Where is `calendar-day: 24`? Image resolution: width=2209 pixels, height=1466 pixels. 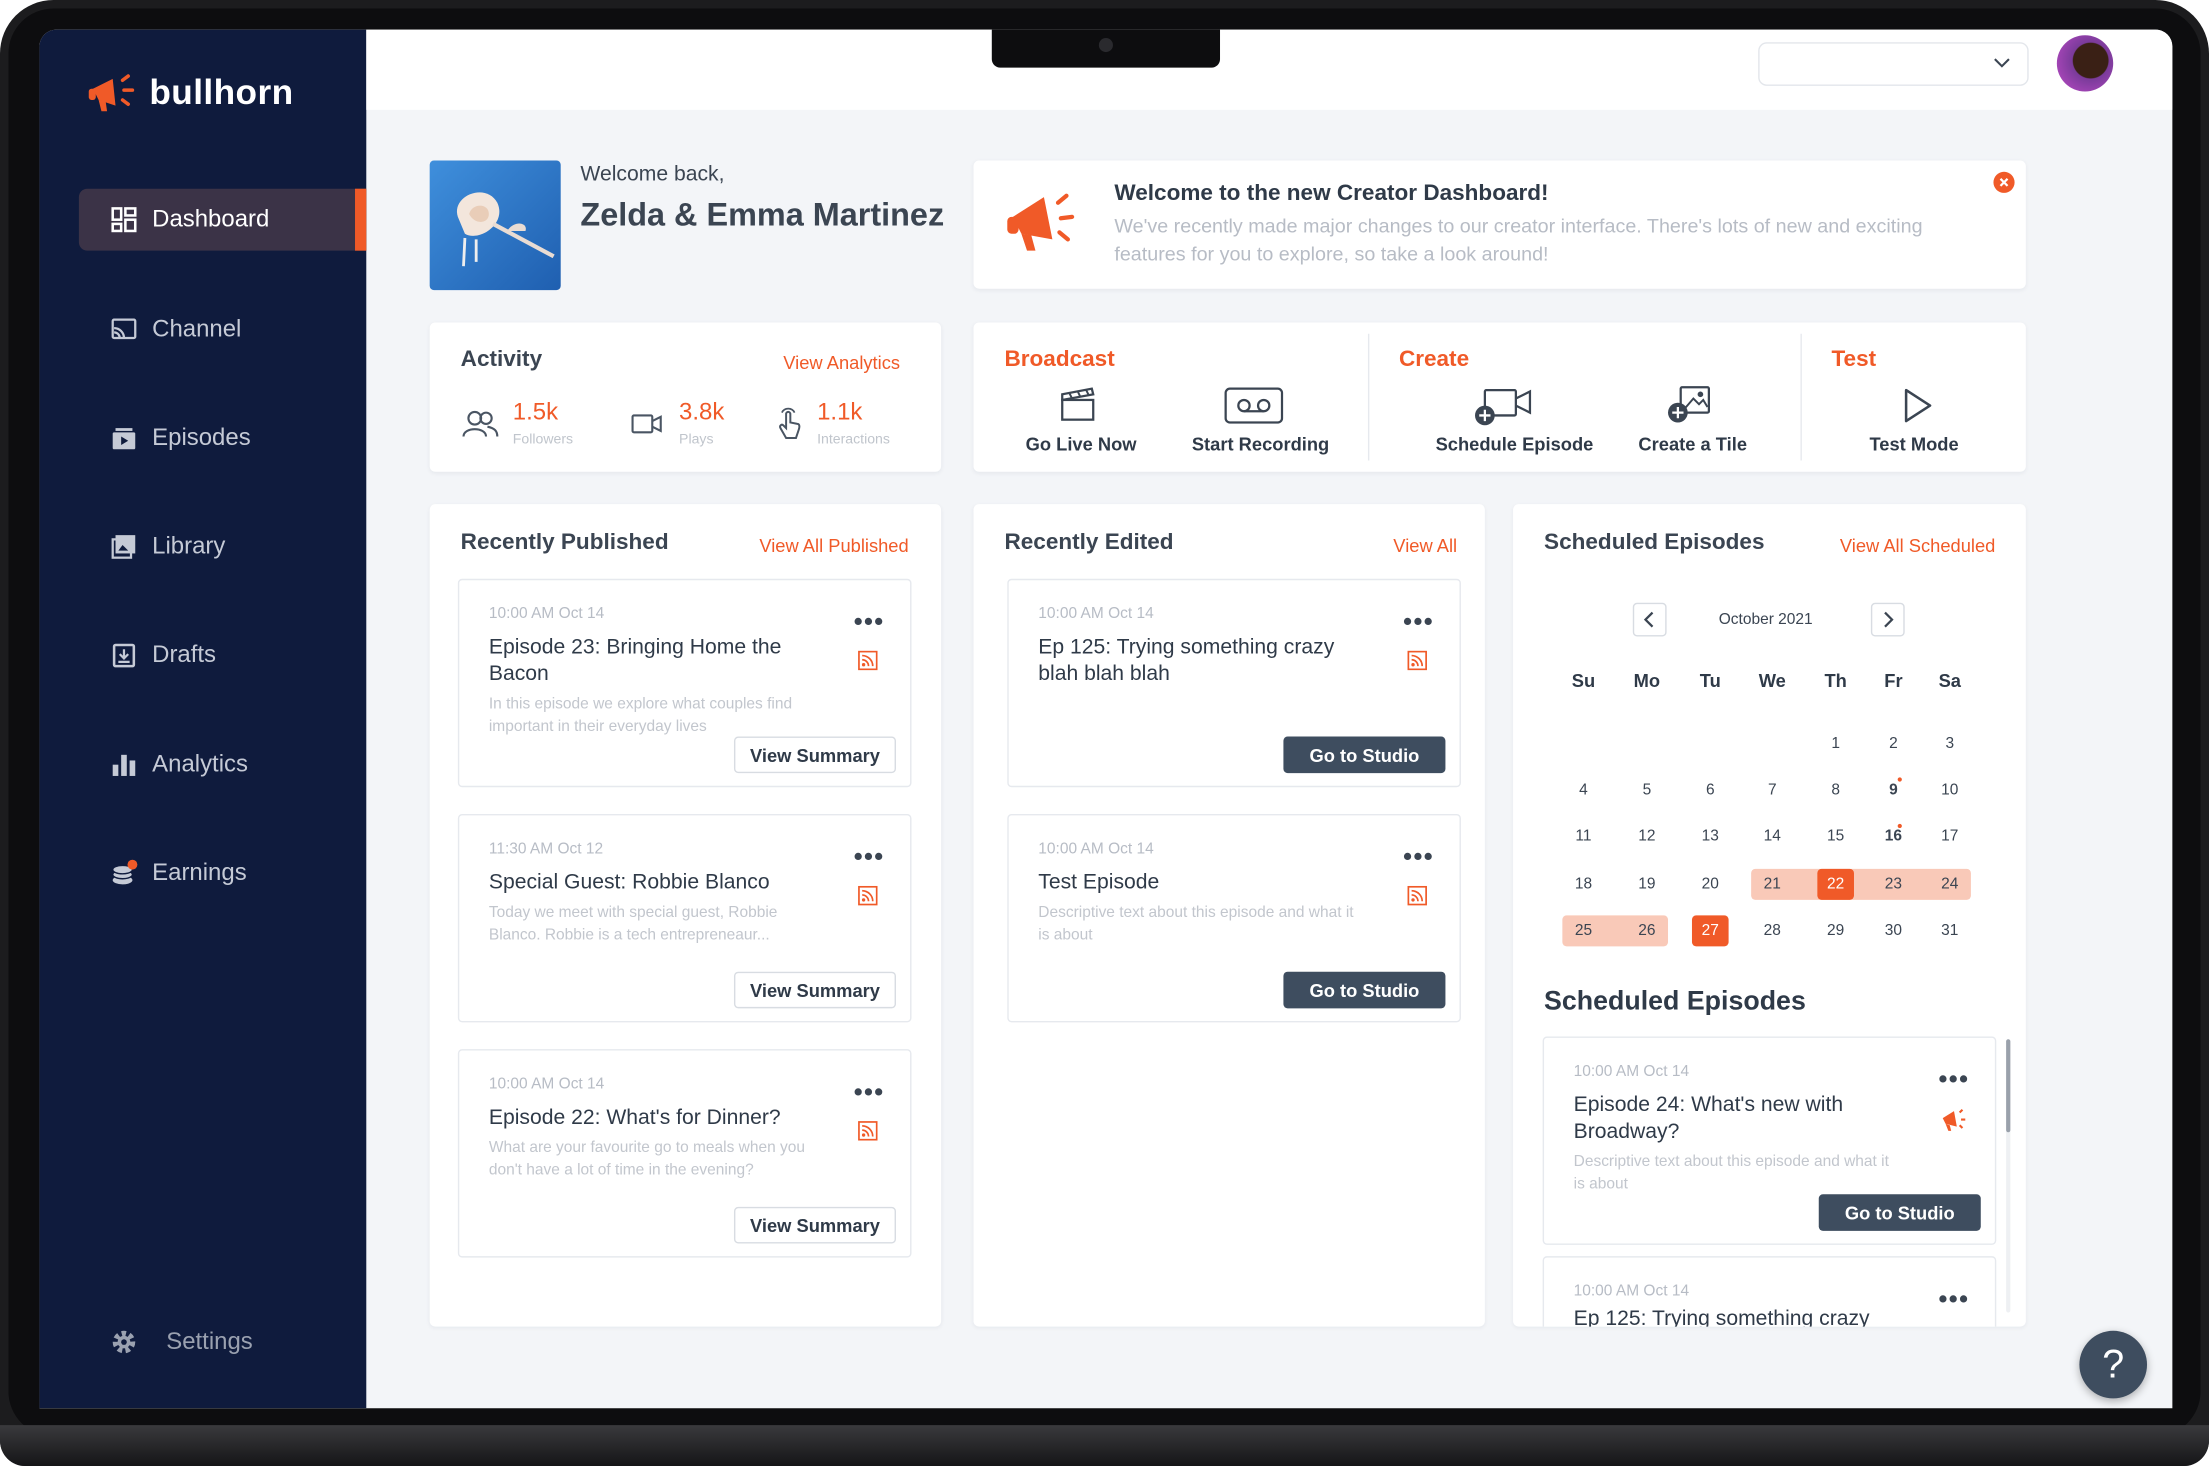 calendar-day: 24 is located at coordinates (1949, 884).